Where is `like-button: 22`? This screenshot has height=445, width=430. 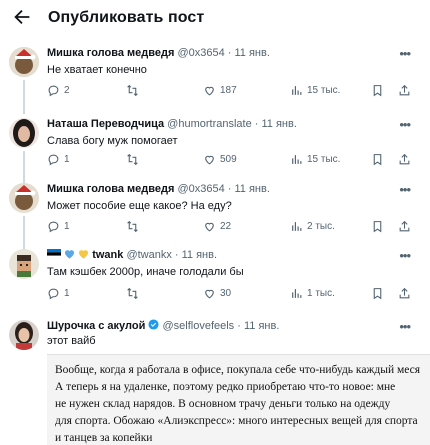
like-button: 22 is located at coordinates (217, 226).